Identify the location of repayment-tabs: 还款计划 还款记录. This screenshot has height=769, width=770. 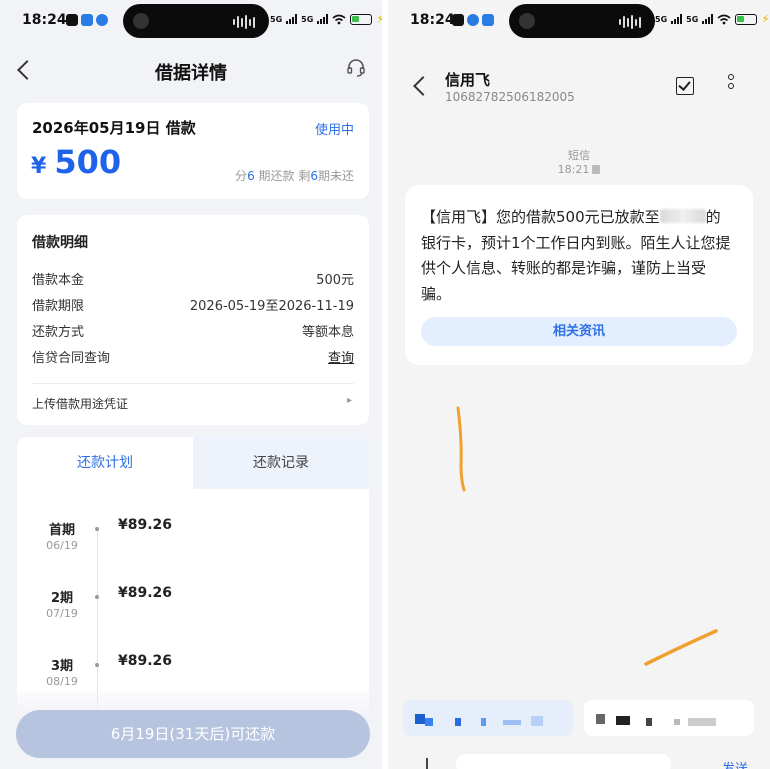
(193, 463).